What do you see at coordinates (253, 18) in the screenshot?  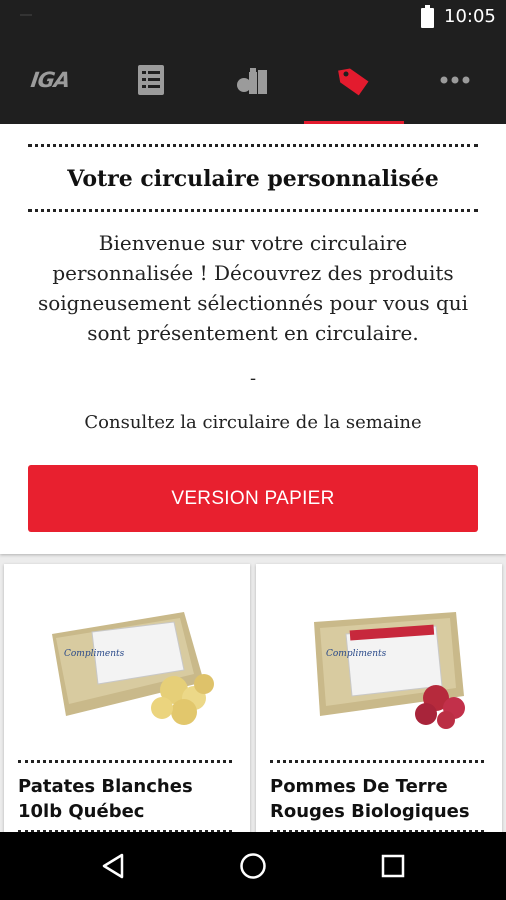 I see `status-bar: 10:05` at bounding box center [253, 18].